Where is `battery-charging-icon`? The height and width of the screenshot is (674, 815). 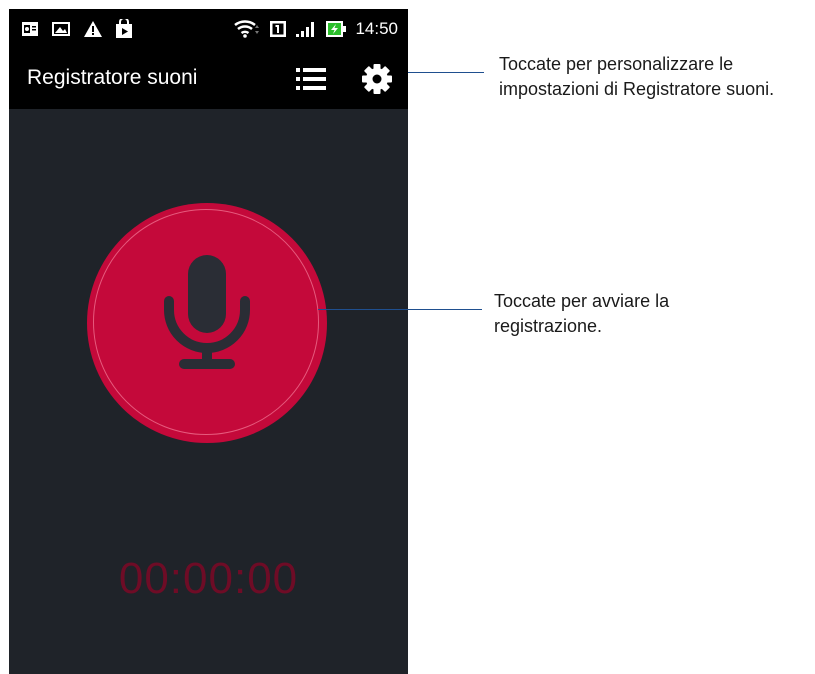 battery-charging-icon is located at coordinates (336, 29).